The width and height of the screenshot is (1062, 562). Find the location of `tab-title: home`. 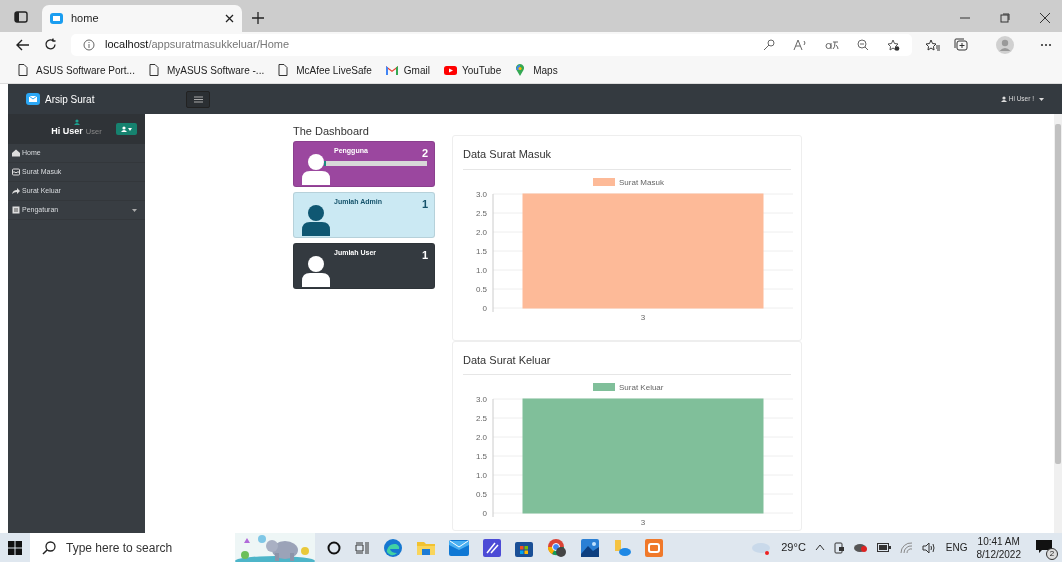

tab-title: home is located at coordinates (85, 19).